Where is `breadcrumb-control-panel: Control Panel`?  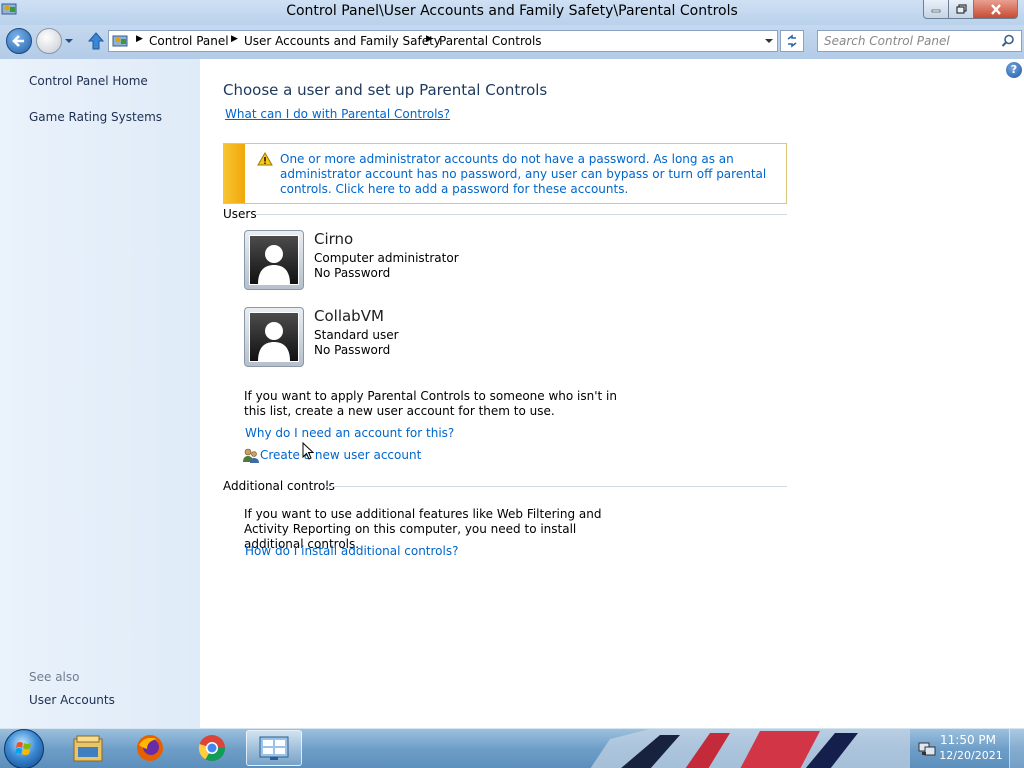 breadcrumb-control-panel: Control Panel is located at coordinates (189, 41).